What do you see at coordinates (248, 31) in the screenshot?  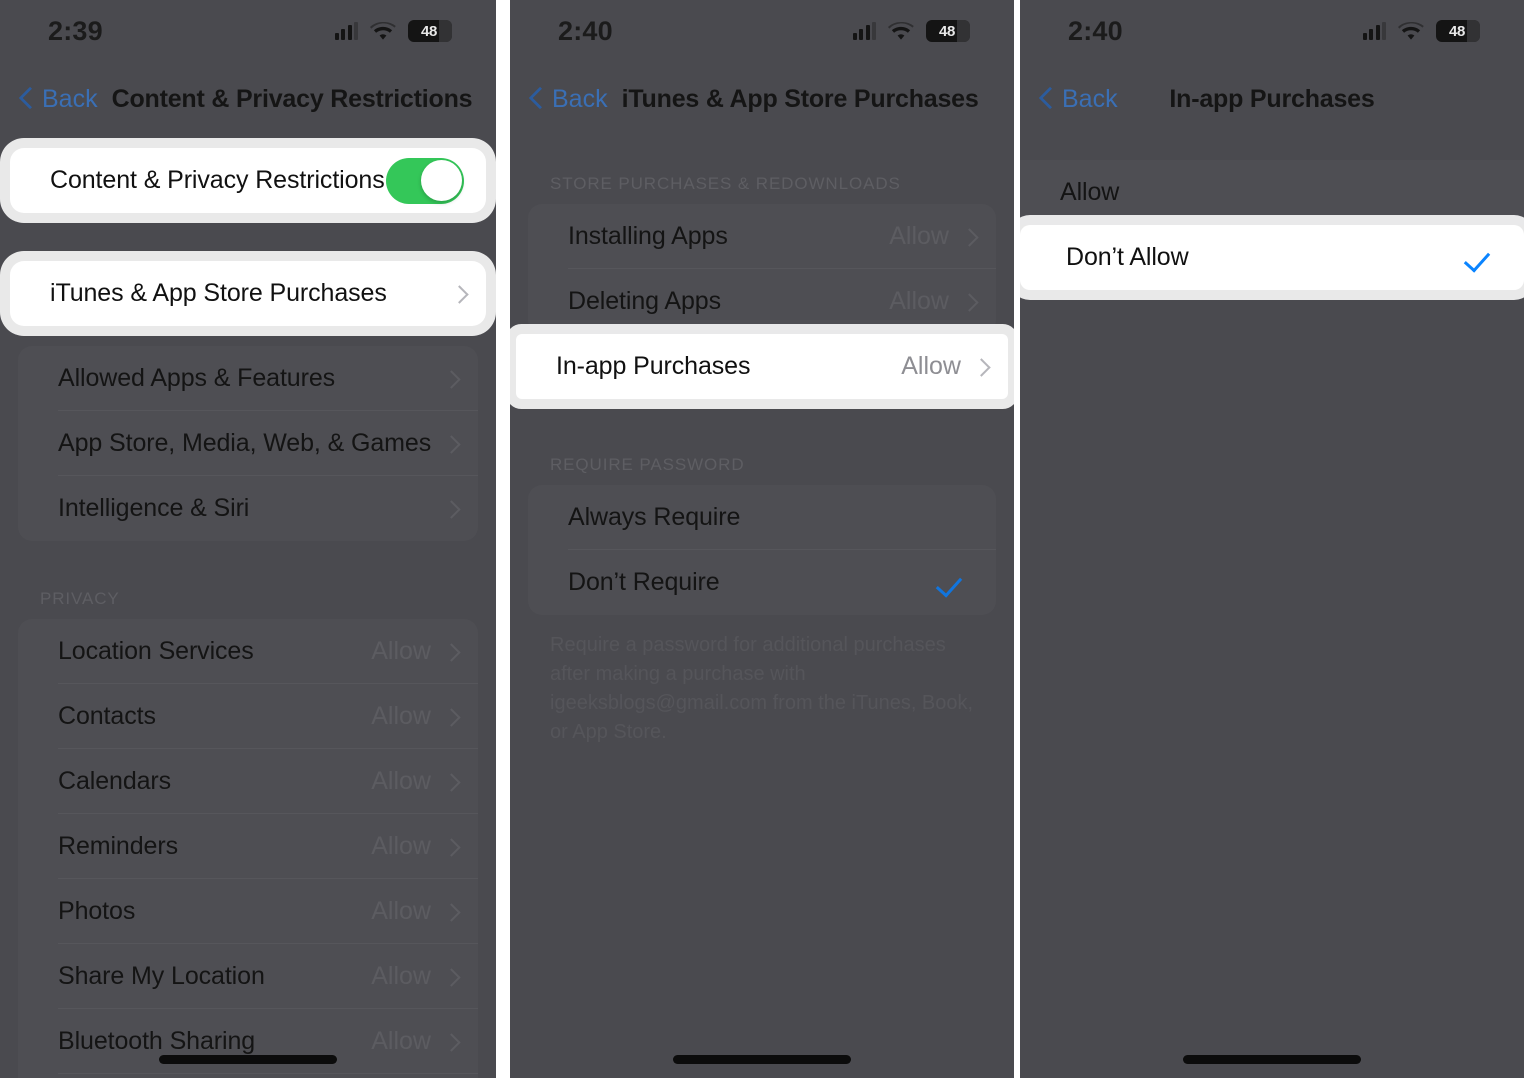 I see `status-bar: 2:39 48` at bounding box center [248, 31].